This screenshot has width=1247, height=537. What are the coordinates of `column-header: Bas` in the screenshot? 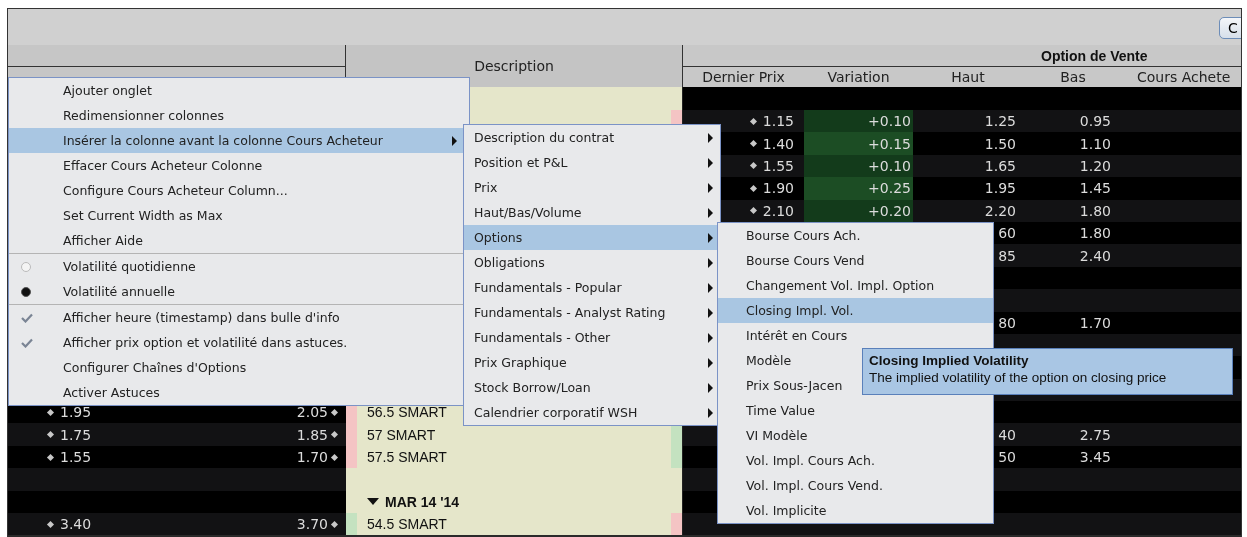 It's located at (1073, 77).